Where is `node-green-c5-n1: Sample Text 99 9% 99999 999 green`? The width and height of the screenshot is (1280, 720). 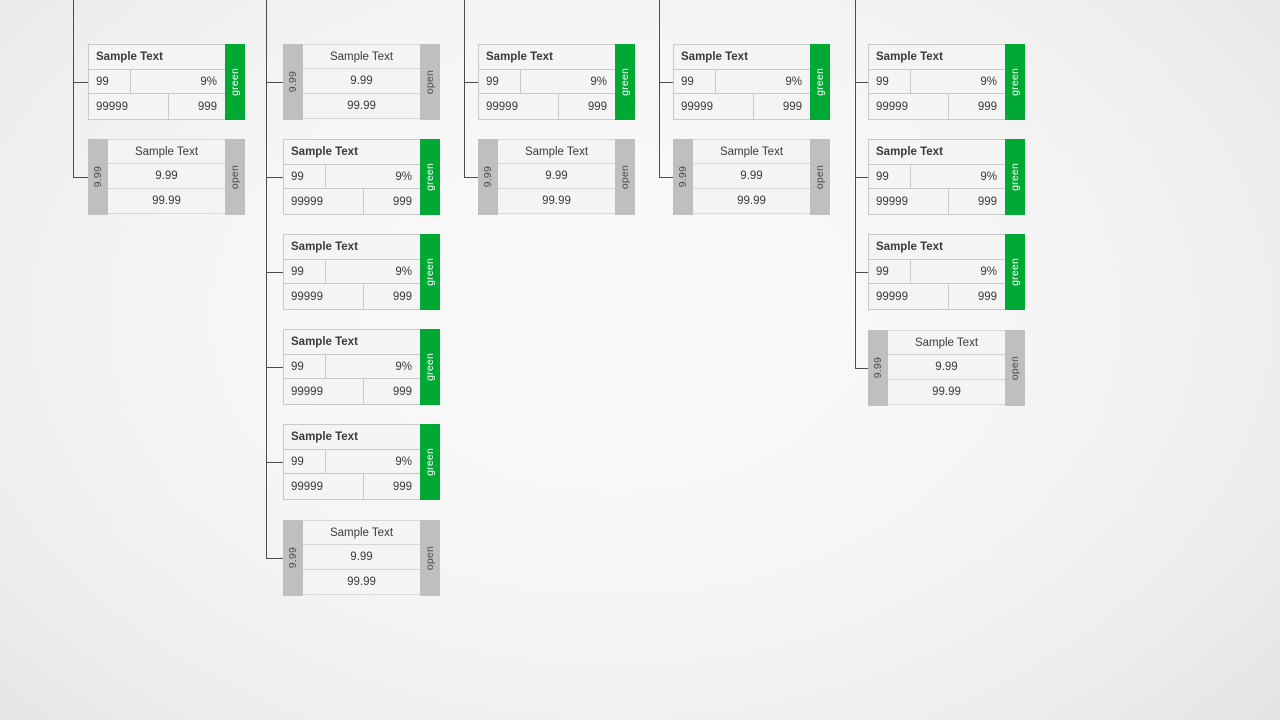 node-green-c5-n1: Sample Text 99 9% 99999 999 green is located at coordinates (946, 82).